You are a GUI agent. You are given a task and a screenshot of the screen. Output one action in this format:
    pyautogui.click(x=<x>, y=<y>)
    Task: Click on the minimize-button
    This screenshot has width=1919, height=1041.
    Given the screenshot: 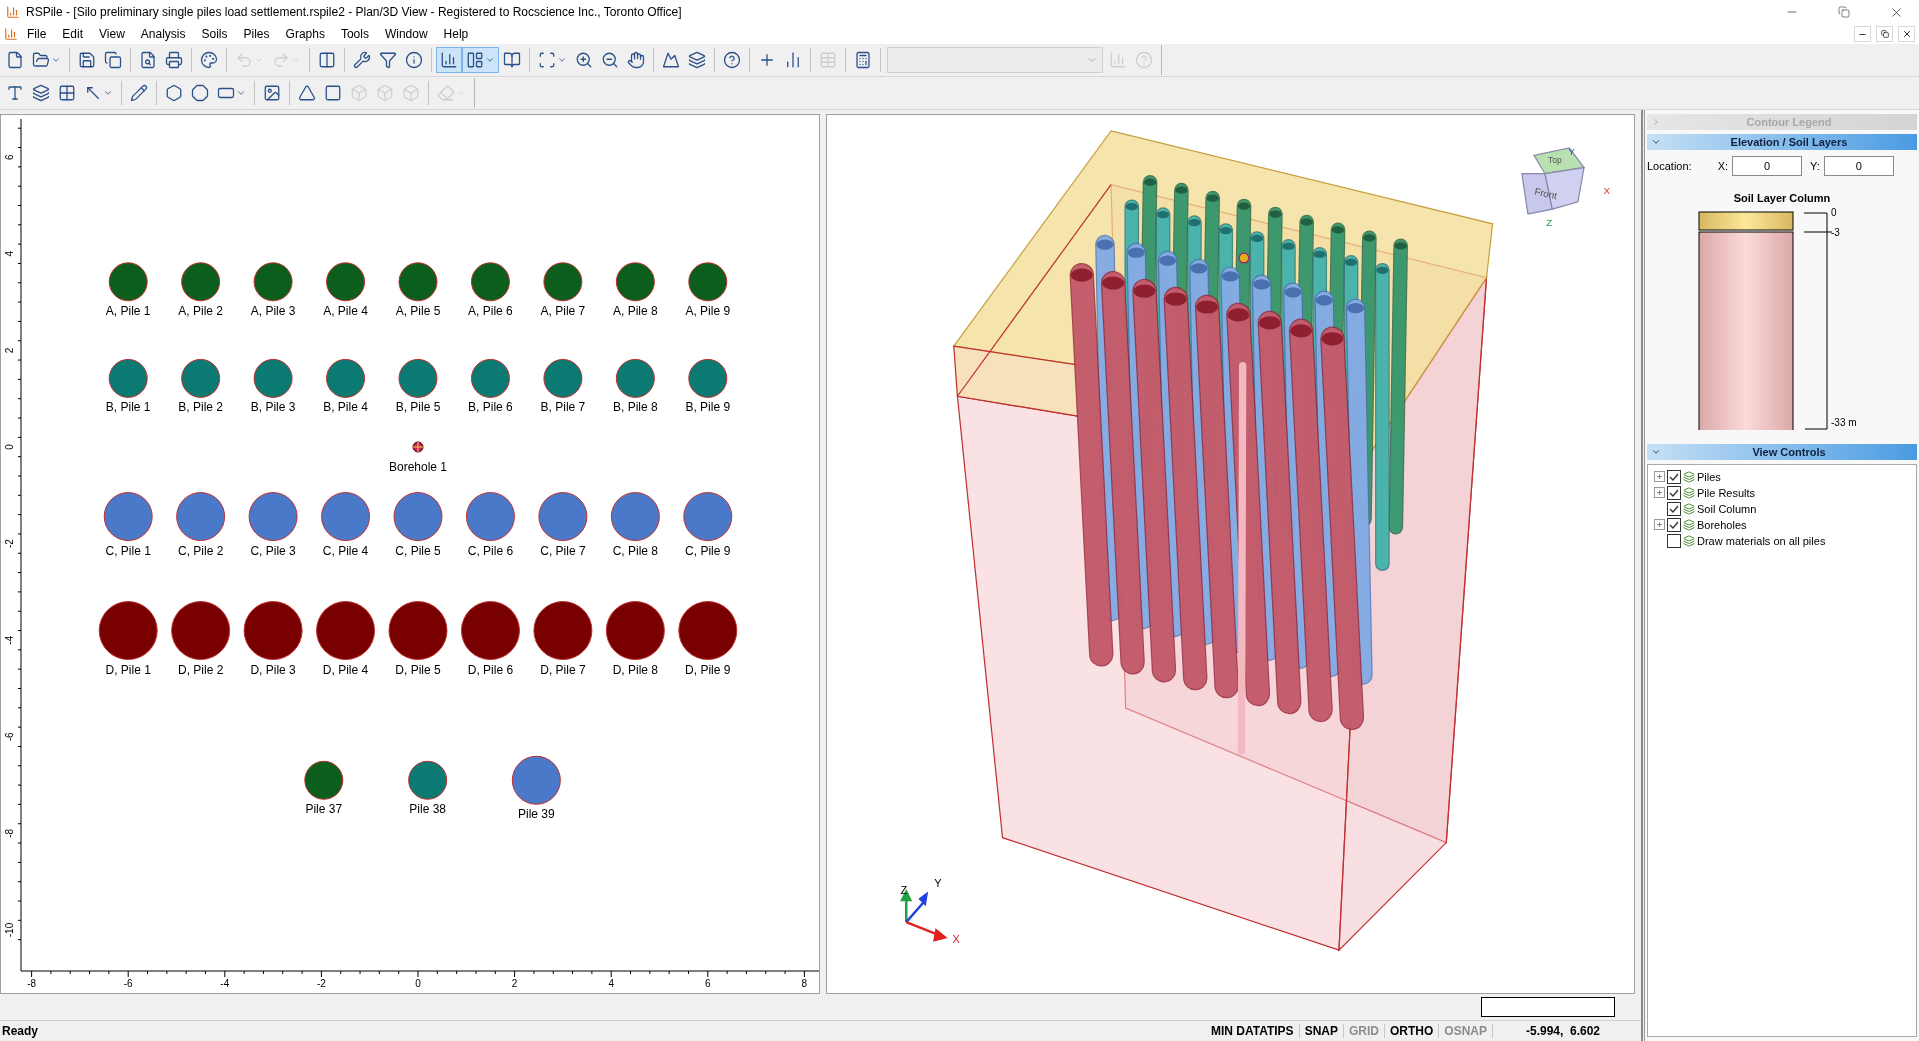 What is the action you would take?
    pyautogui.click(x=1862, y=34)
    